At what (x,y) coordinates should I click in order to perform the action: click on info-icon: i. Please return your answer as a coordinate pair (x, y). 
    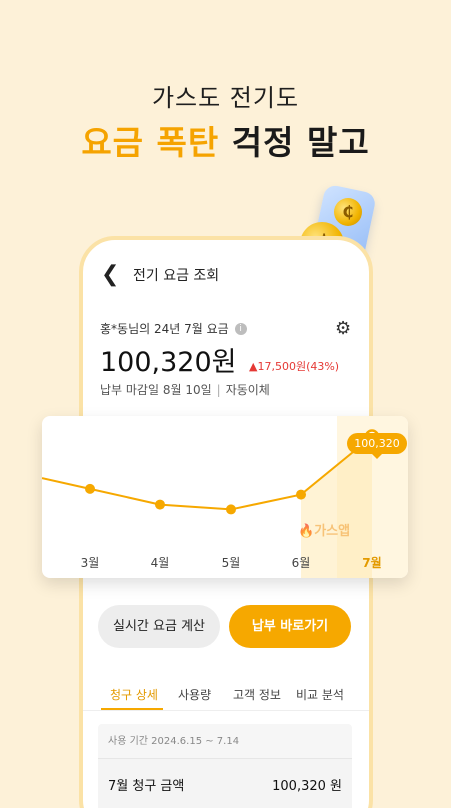
    Looking at the image, I should click on (240, 328).